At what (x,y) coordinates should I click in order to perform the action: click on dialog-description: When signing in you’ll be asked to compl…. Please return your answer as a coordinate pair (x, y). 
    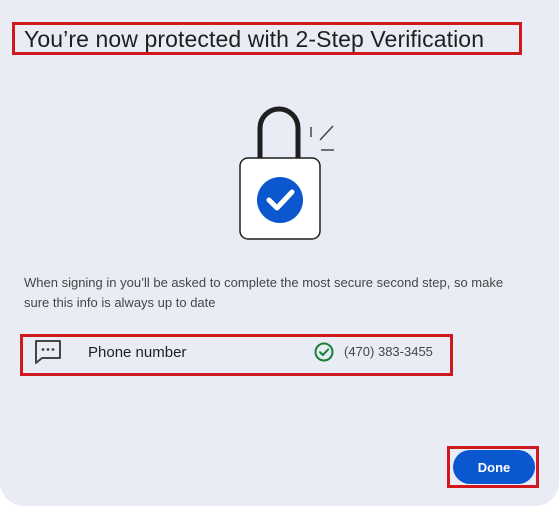
    Looking at the image, I should click on (264, 292).